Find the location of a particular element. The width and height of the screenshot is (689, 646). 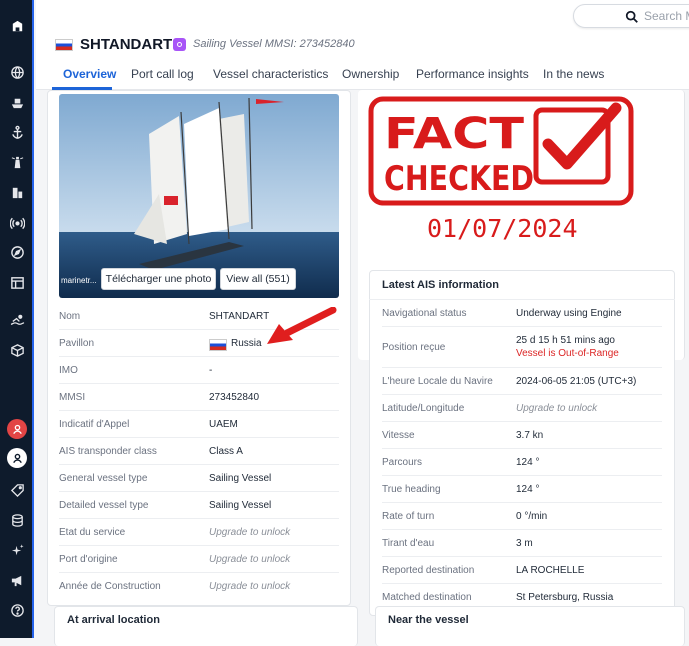

database-icon is located at coordinates (17, 520).